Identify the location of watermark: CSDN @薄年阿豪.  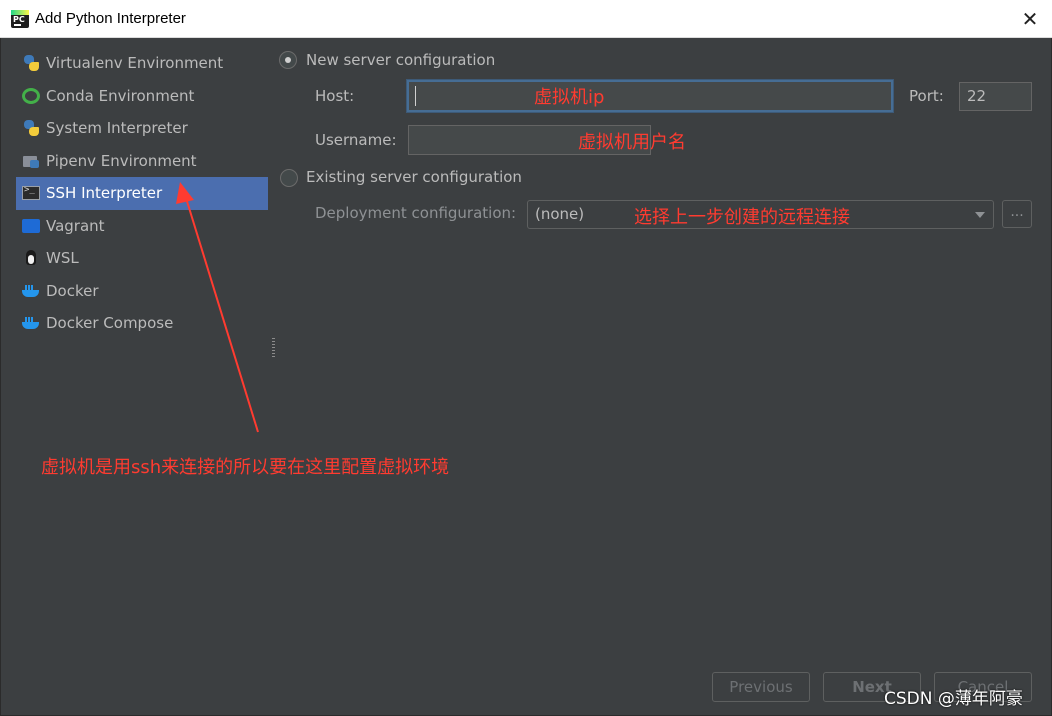
(953, 699).